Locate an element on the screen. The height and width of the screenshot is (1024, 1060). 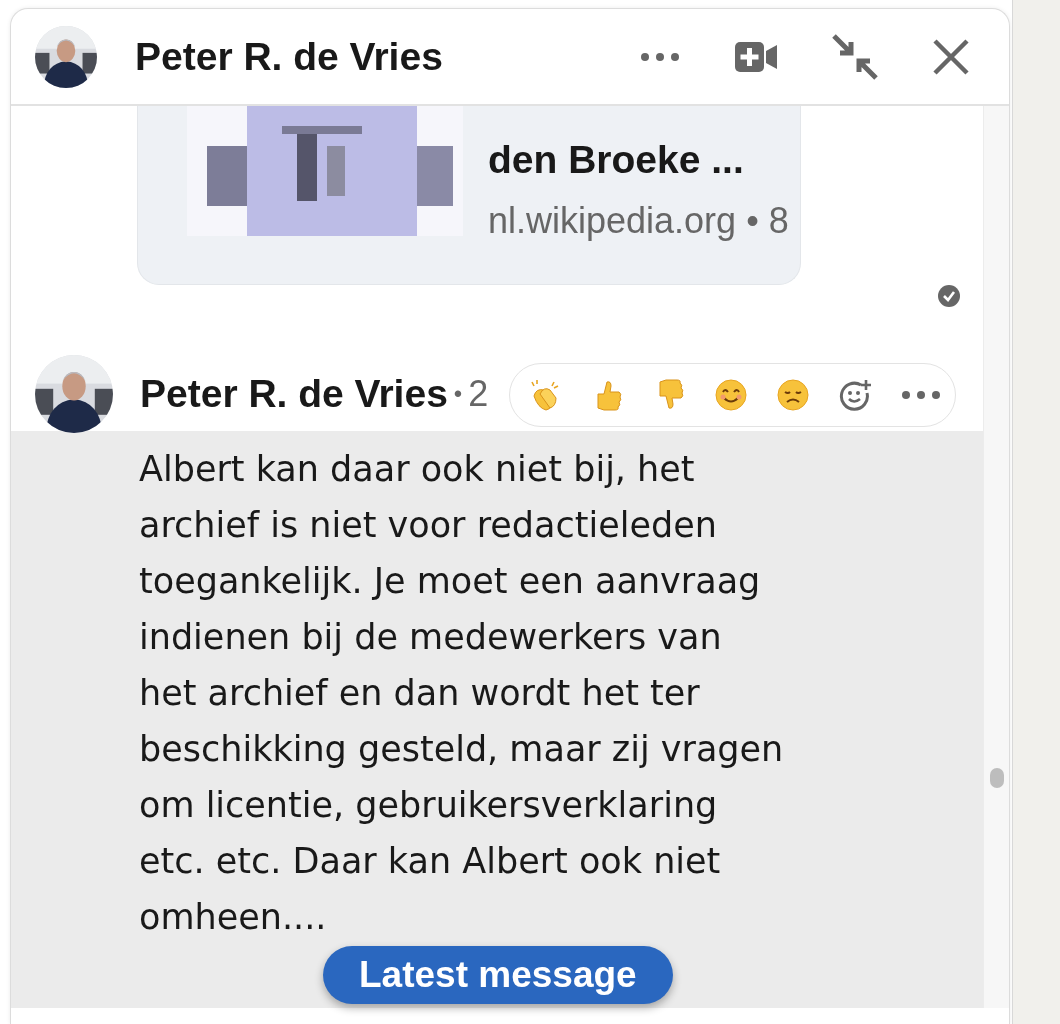
video-call-icon is located at coordinates (756, 56).